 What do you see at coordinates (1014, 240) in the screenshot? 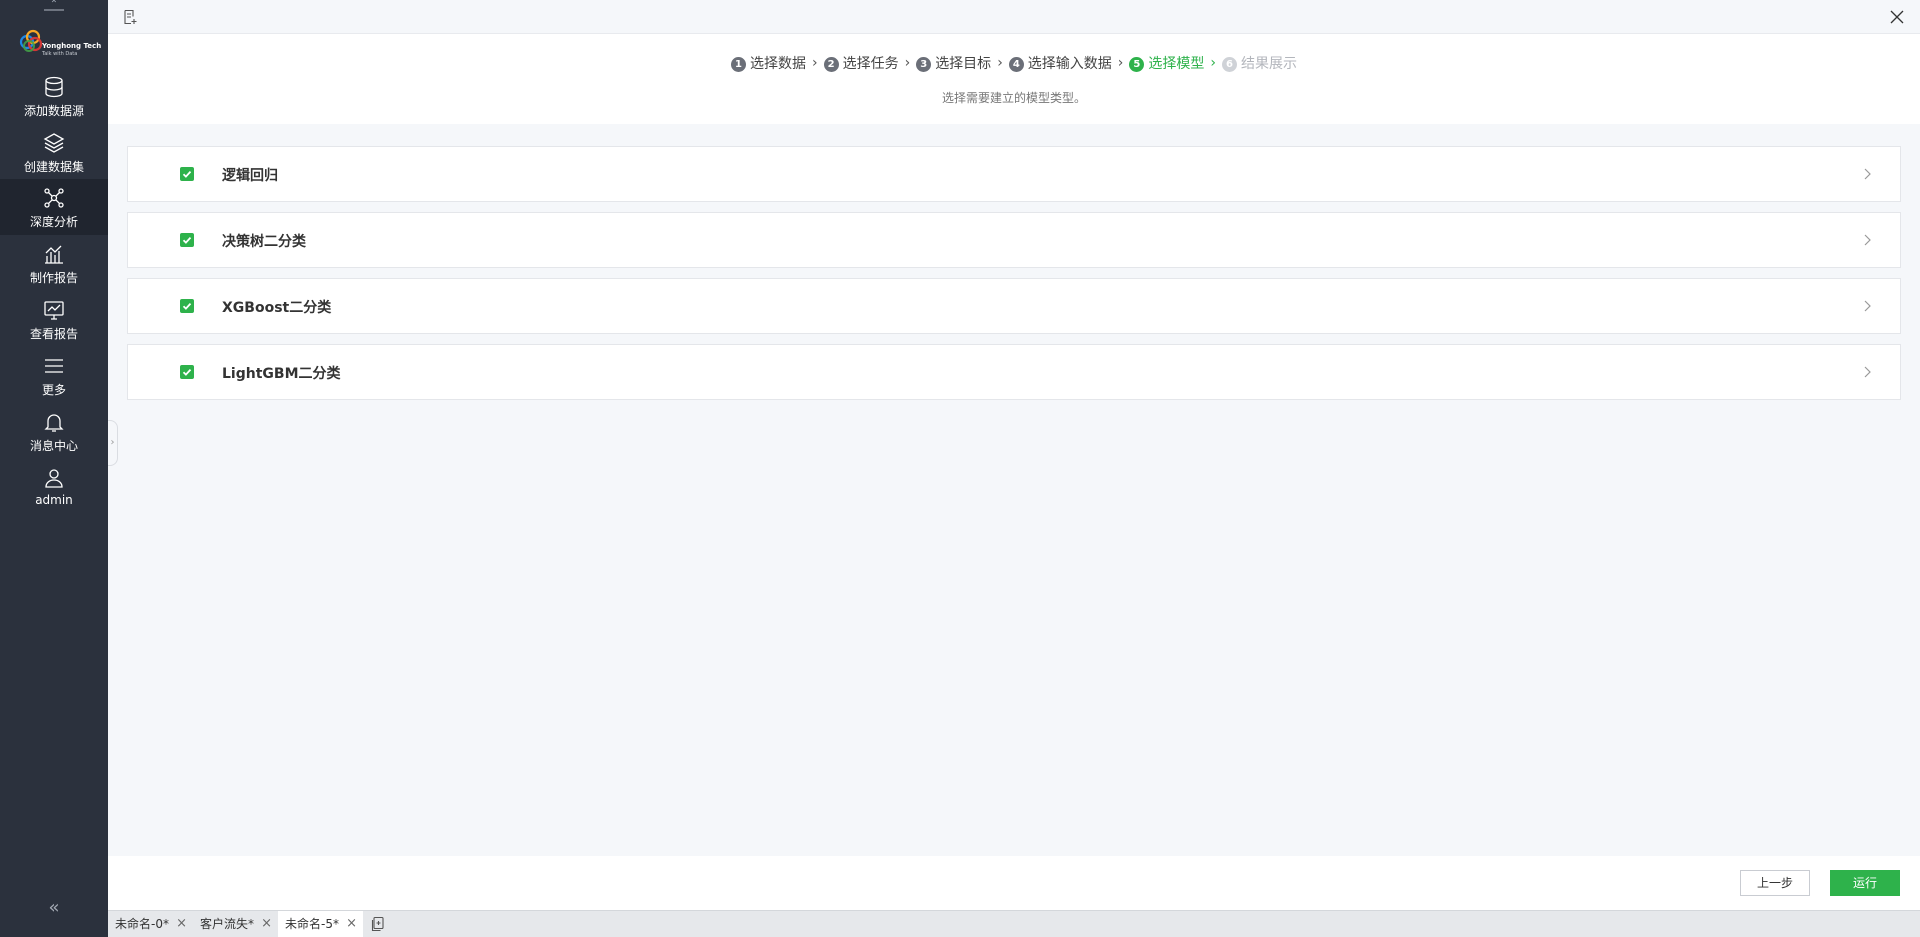
I see `model-row-decision-tree: 决策树二分类` at bounding box center [1014, 240].